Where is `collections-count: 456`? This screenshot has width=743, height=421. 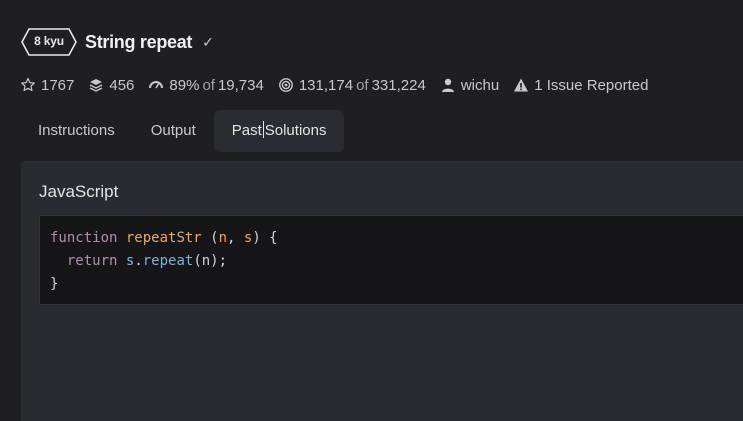
collections-count: 456 is located at coordinates (122, 85).